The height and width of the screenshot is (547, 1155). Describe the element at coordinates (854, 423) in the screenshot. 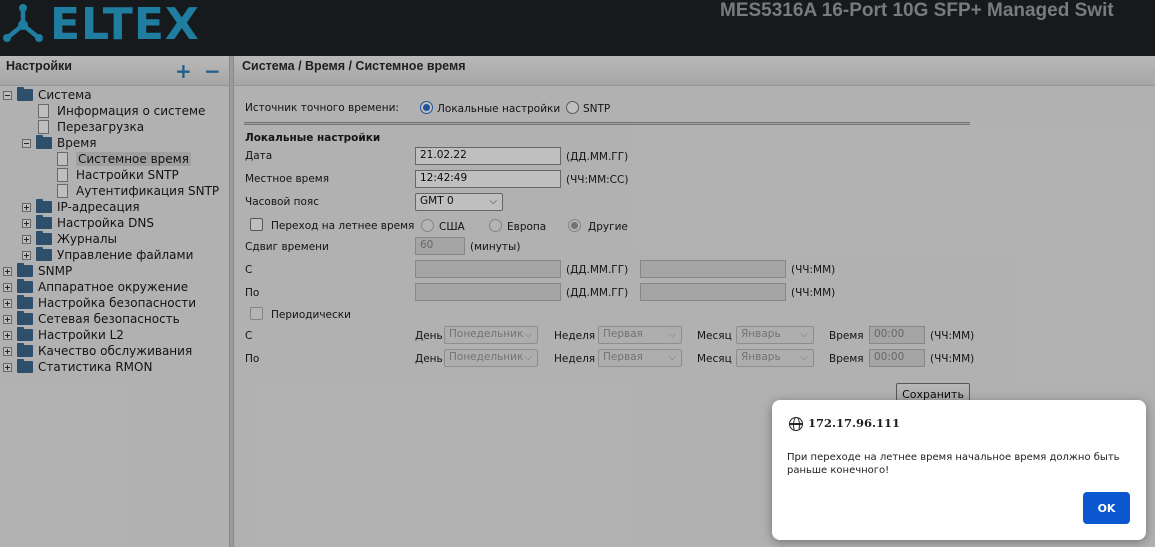

I see `dialog-origin: 172.17.96.111` at that location.